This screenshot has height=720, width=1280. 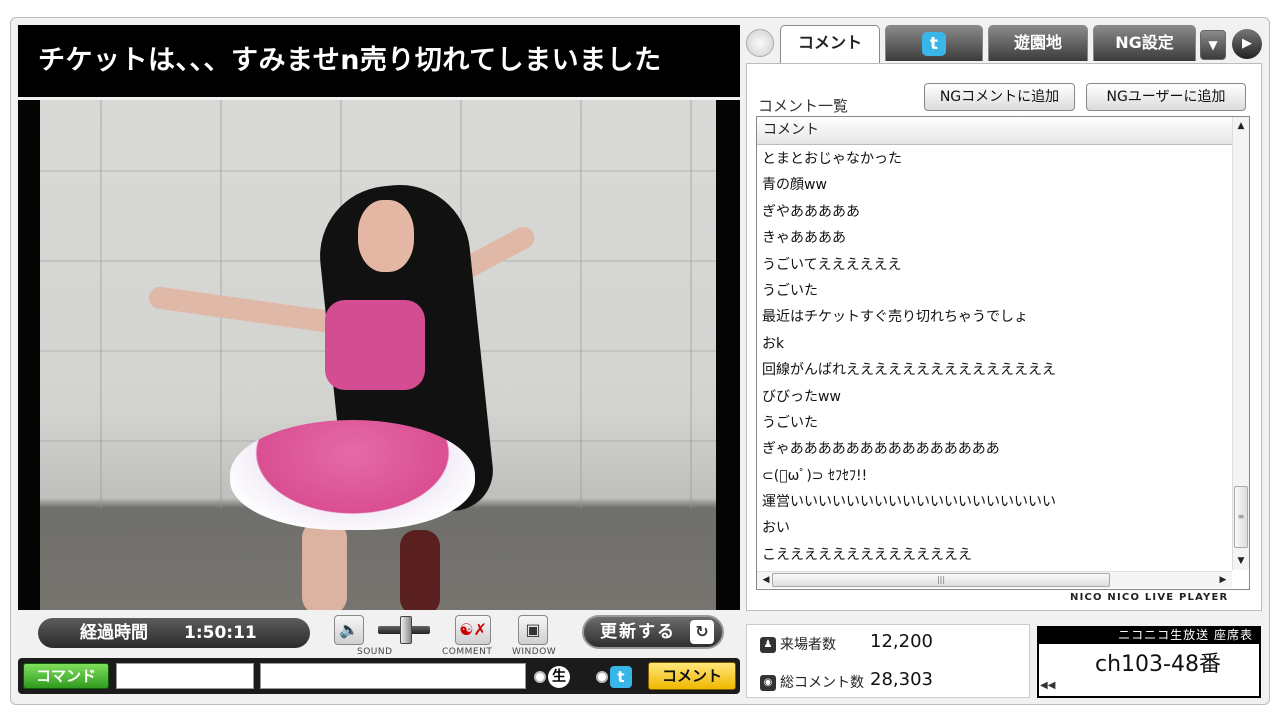 What do you see at coordinates (768, 683) in the screenshot?
I see `comment-bubble-icon: ◉` at bounding box center [768, 683].